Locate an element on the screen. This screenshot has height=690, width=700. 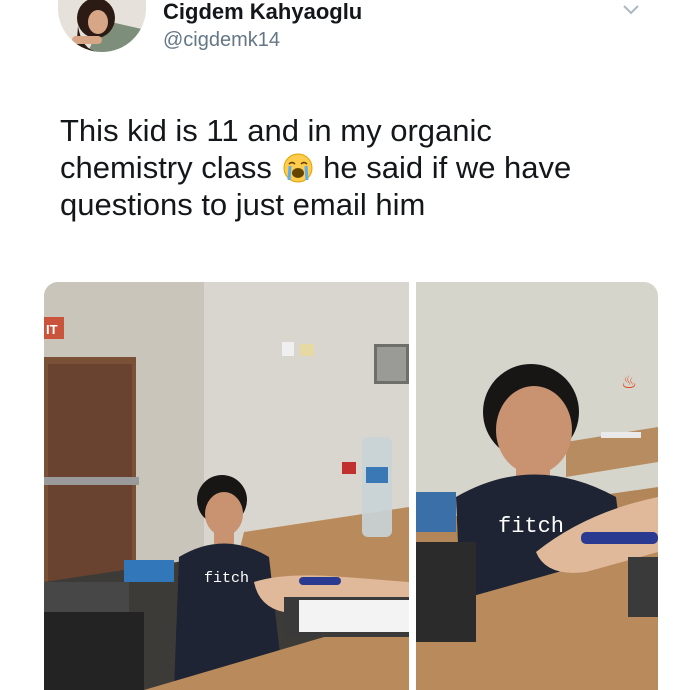
tweet-line: questions to just email him is located at coordinates (243, 204).